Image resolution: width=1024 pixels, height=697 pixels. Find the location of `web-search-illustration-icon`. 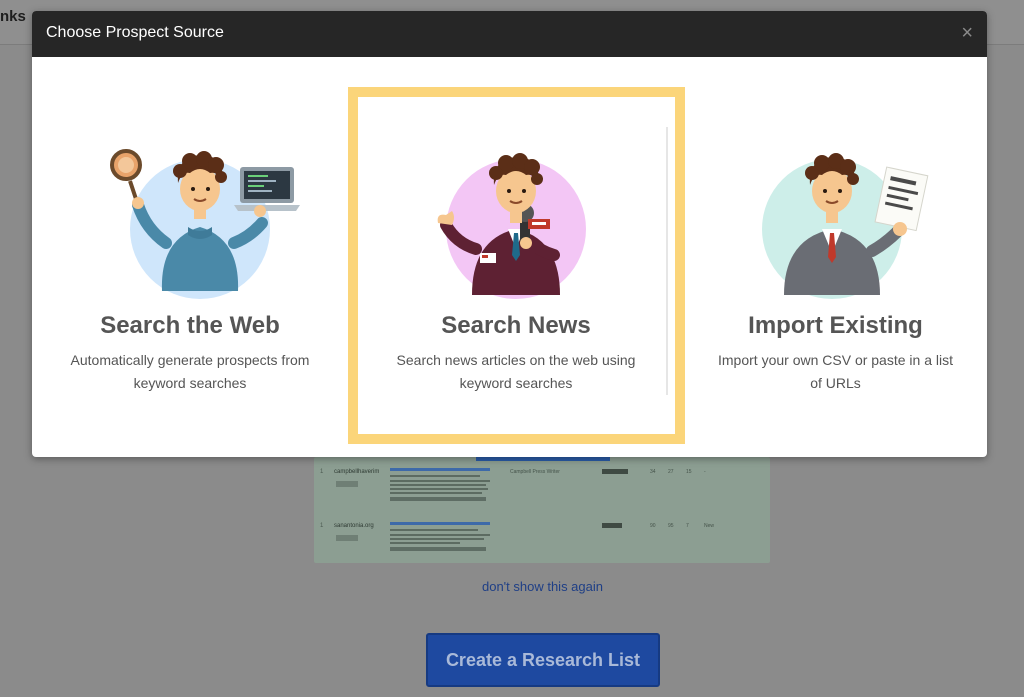

web-search-illustration-icon is located at coordinates (205, 224).